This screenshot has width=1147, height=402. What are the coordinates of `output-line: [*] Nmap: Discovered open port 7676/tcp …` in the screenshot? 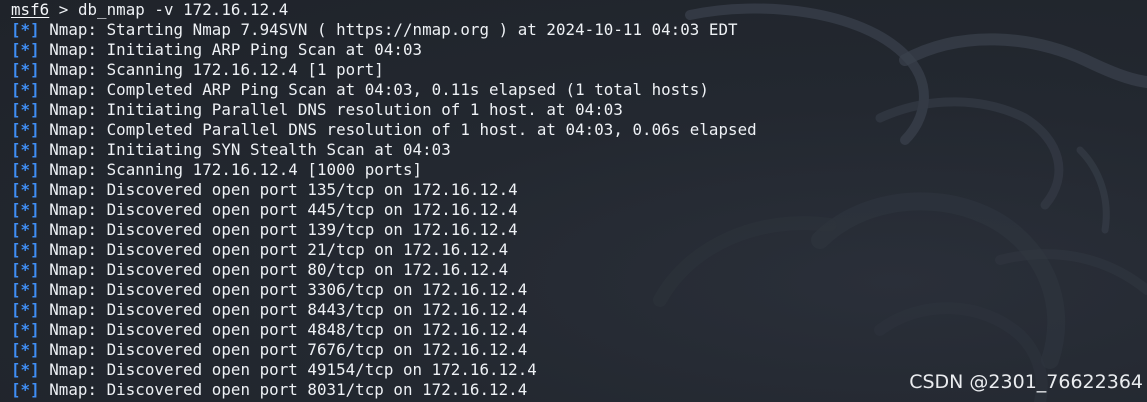 It's located at (576, 350).